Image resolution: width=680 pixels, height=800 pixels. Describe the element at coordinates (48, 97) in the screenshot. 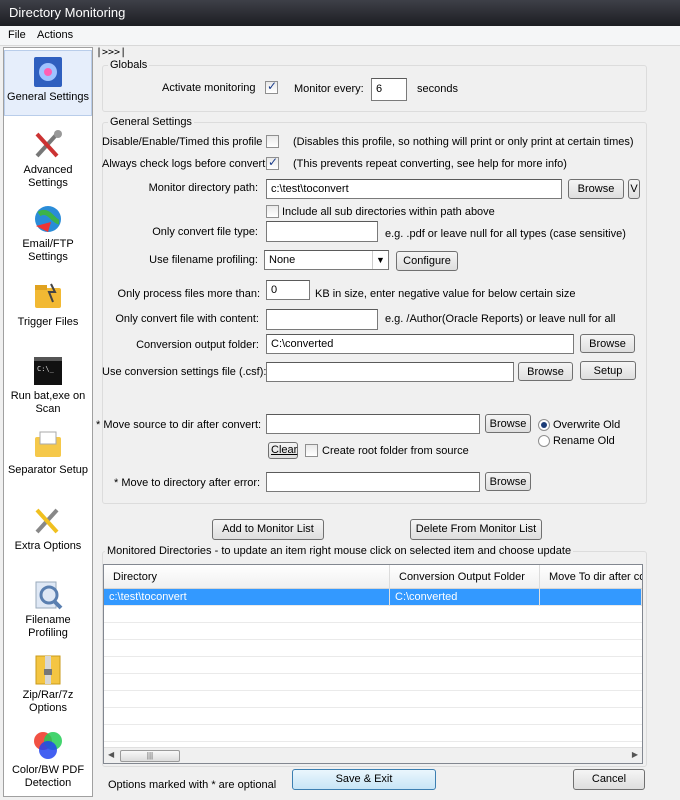

I see `sidebar-item-label: General Settings` at that location.